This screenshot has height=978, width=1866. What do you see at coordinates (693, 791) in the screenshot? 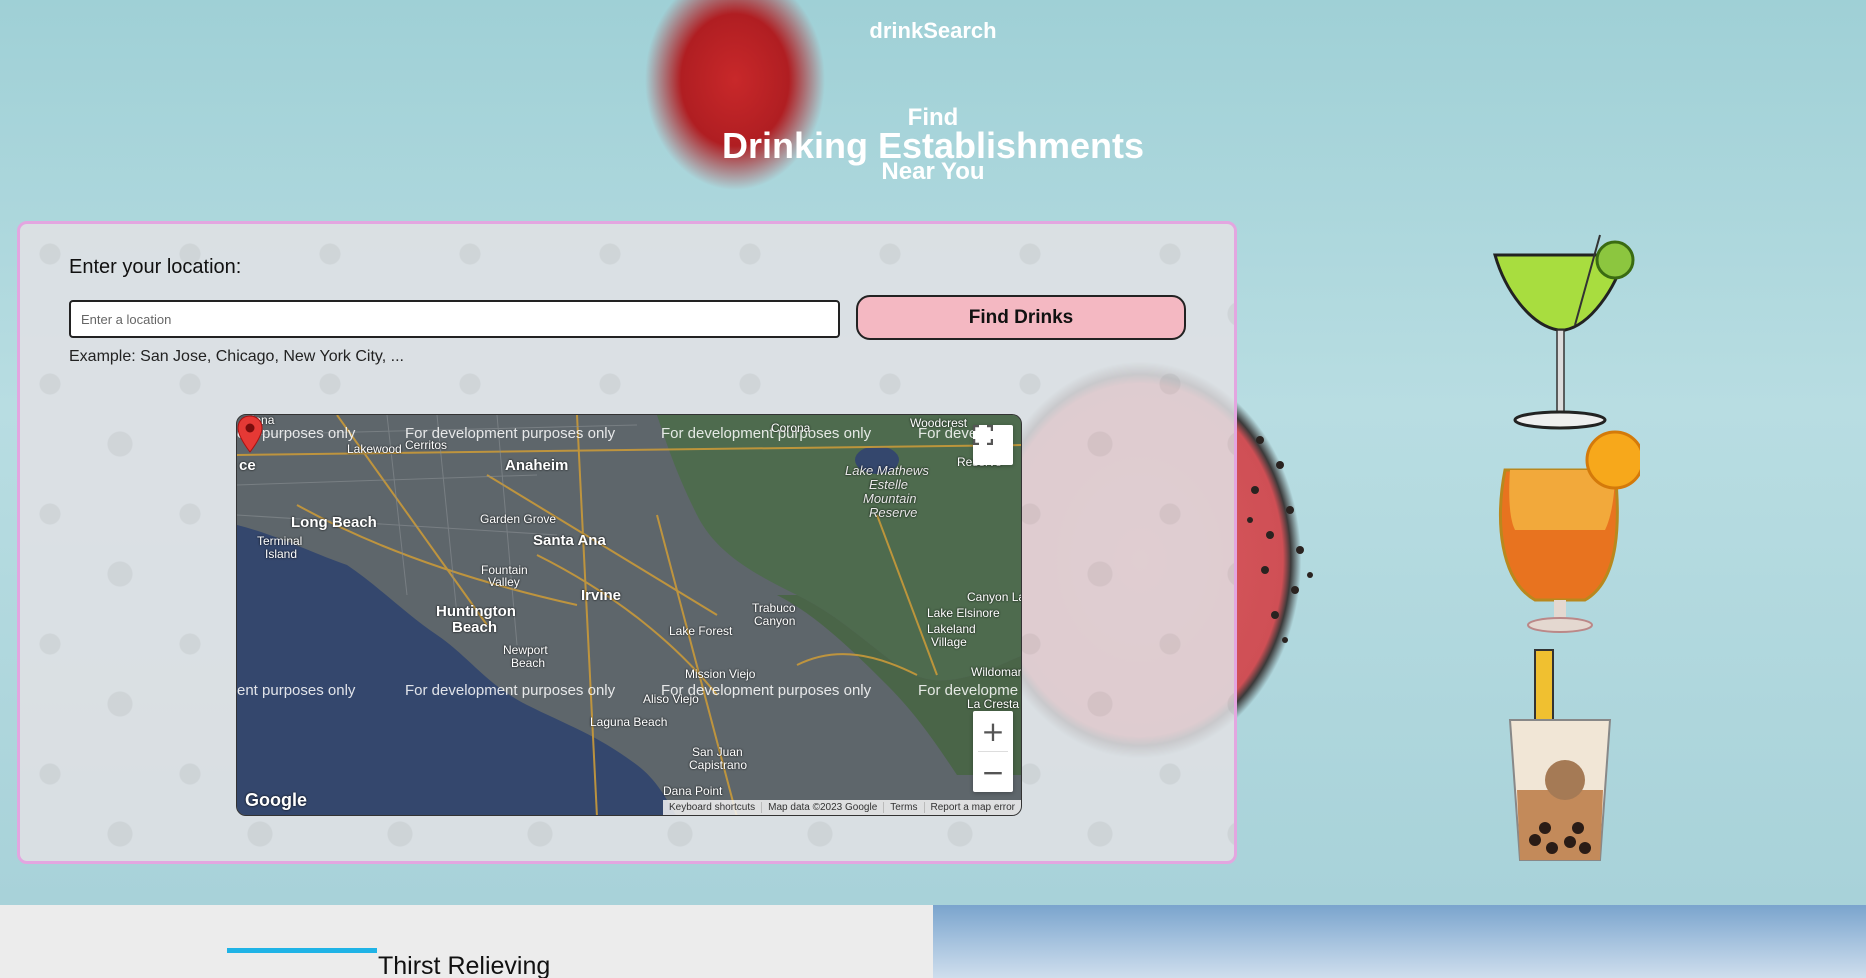
I see `map-label: Dana Point` at bounding box center [693, 791].